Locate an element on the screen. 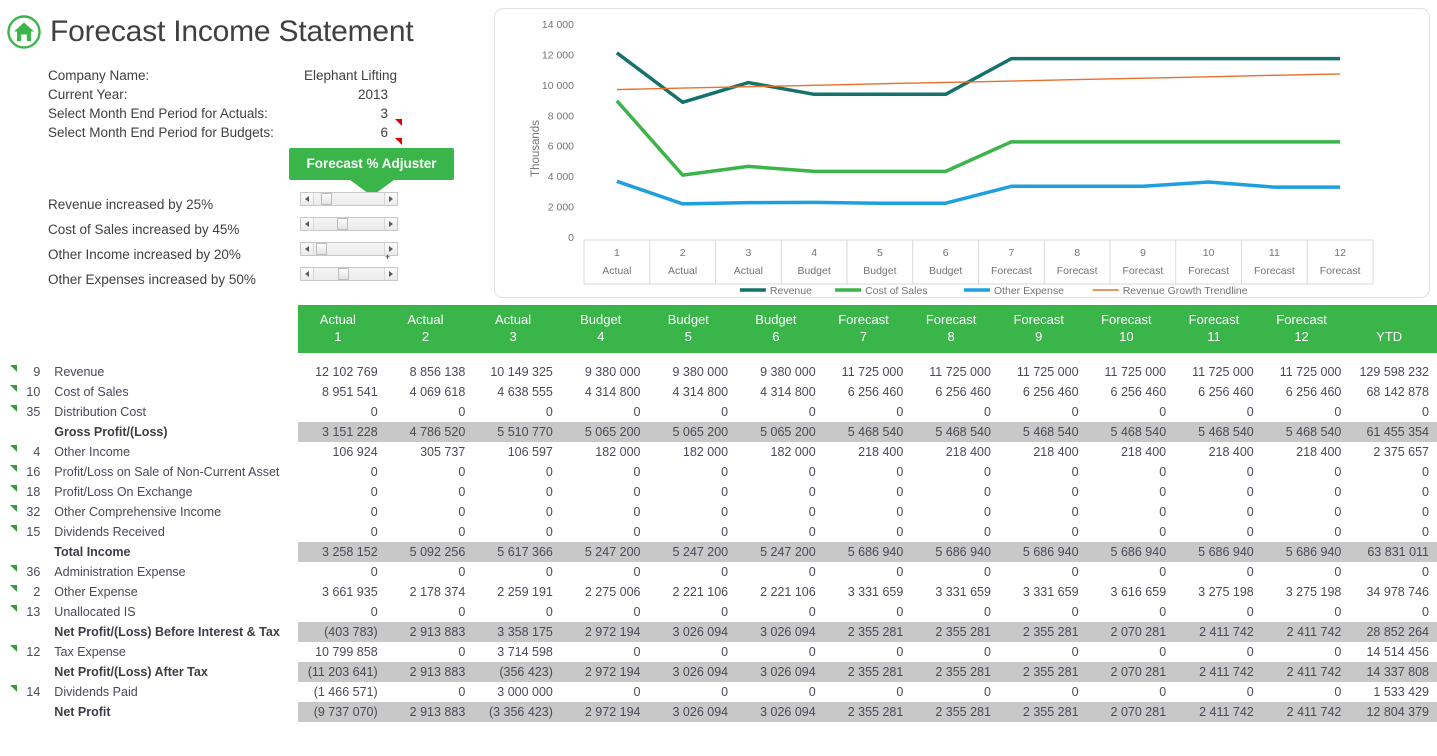  slider-revenue is located at coordinates (349, 199).